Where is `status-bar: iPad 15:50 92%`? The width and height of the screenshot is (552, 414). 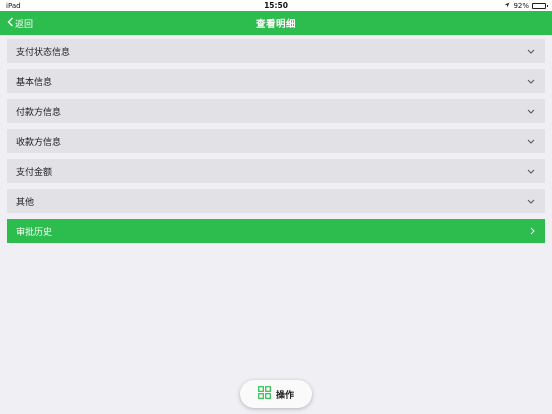 status-bar: iPad 15:50 92% is located at coordinates (276, 5).